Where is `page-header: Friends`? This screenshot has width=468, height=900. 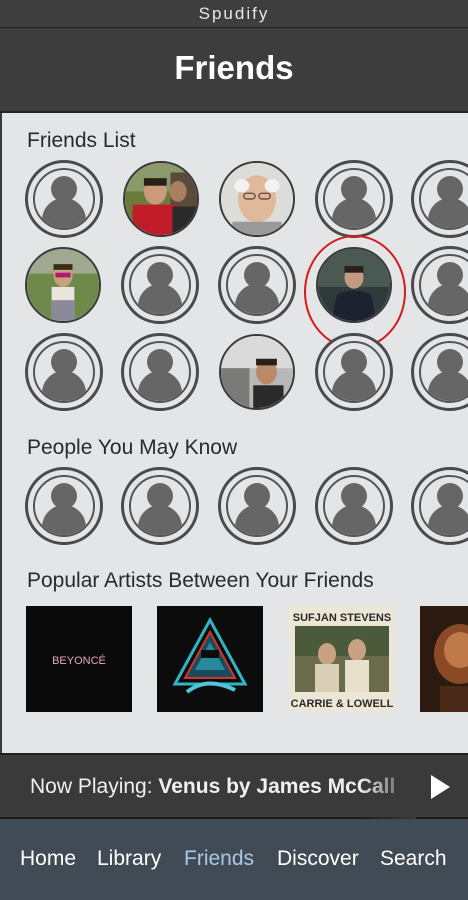
page-header: Friends is located at coordinates (234, 70).